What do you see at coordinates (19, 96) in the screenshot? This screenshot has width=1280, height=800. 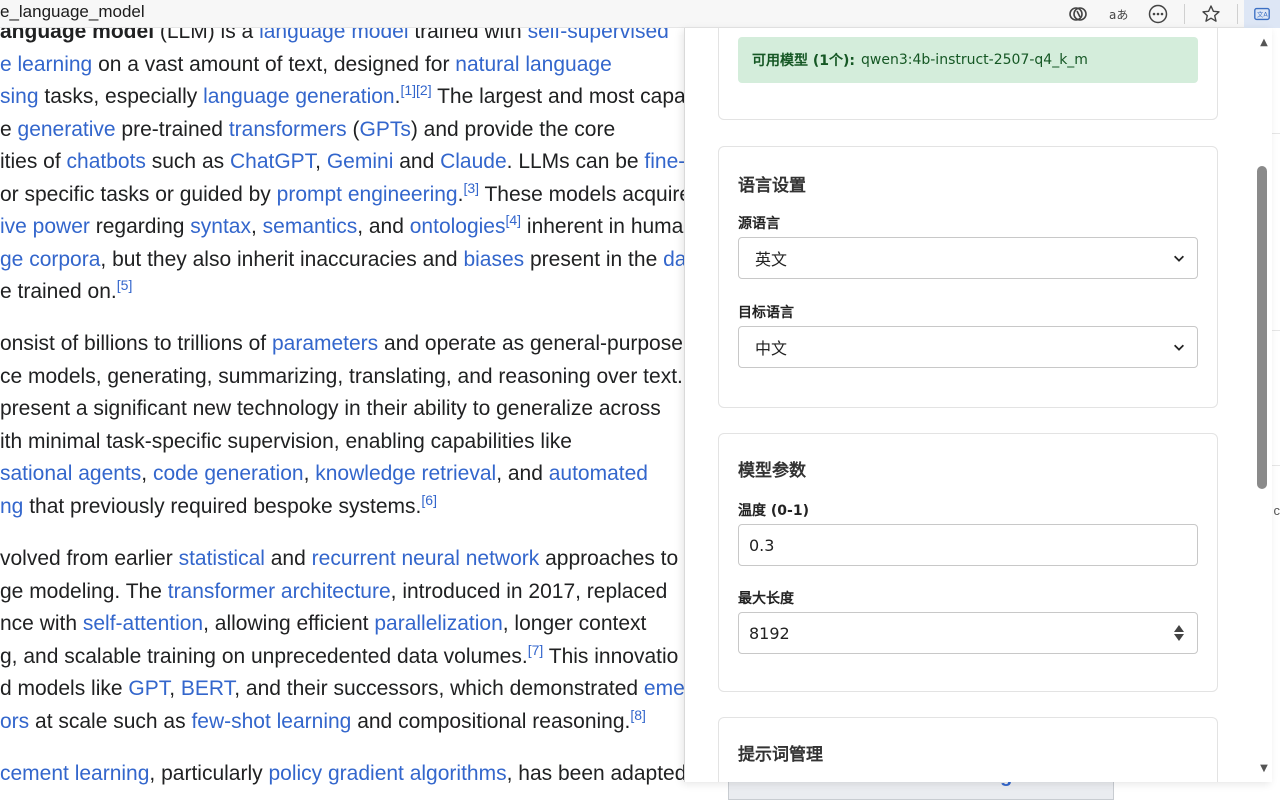 I see `article-link: sing` at bounding box center [19, 96].